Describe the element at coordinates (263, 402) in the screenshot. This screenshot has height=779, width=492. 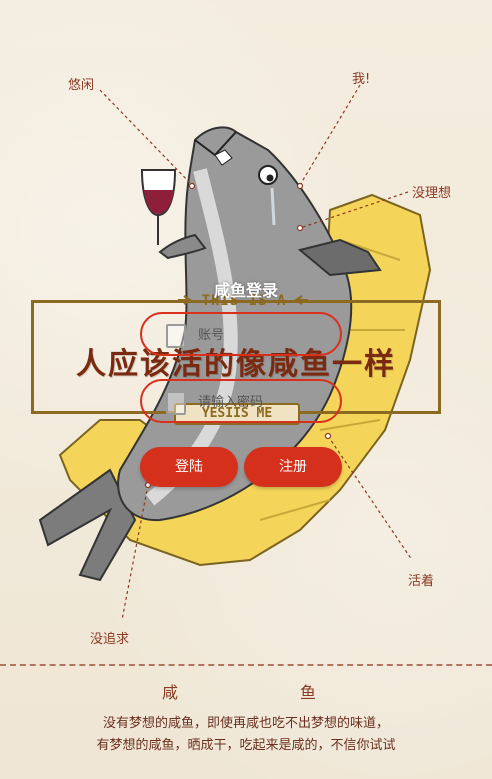
I see `password-input` at that location.